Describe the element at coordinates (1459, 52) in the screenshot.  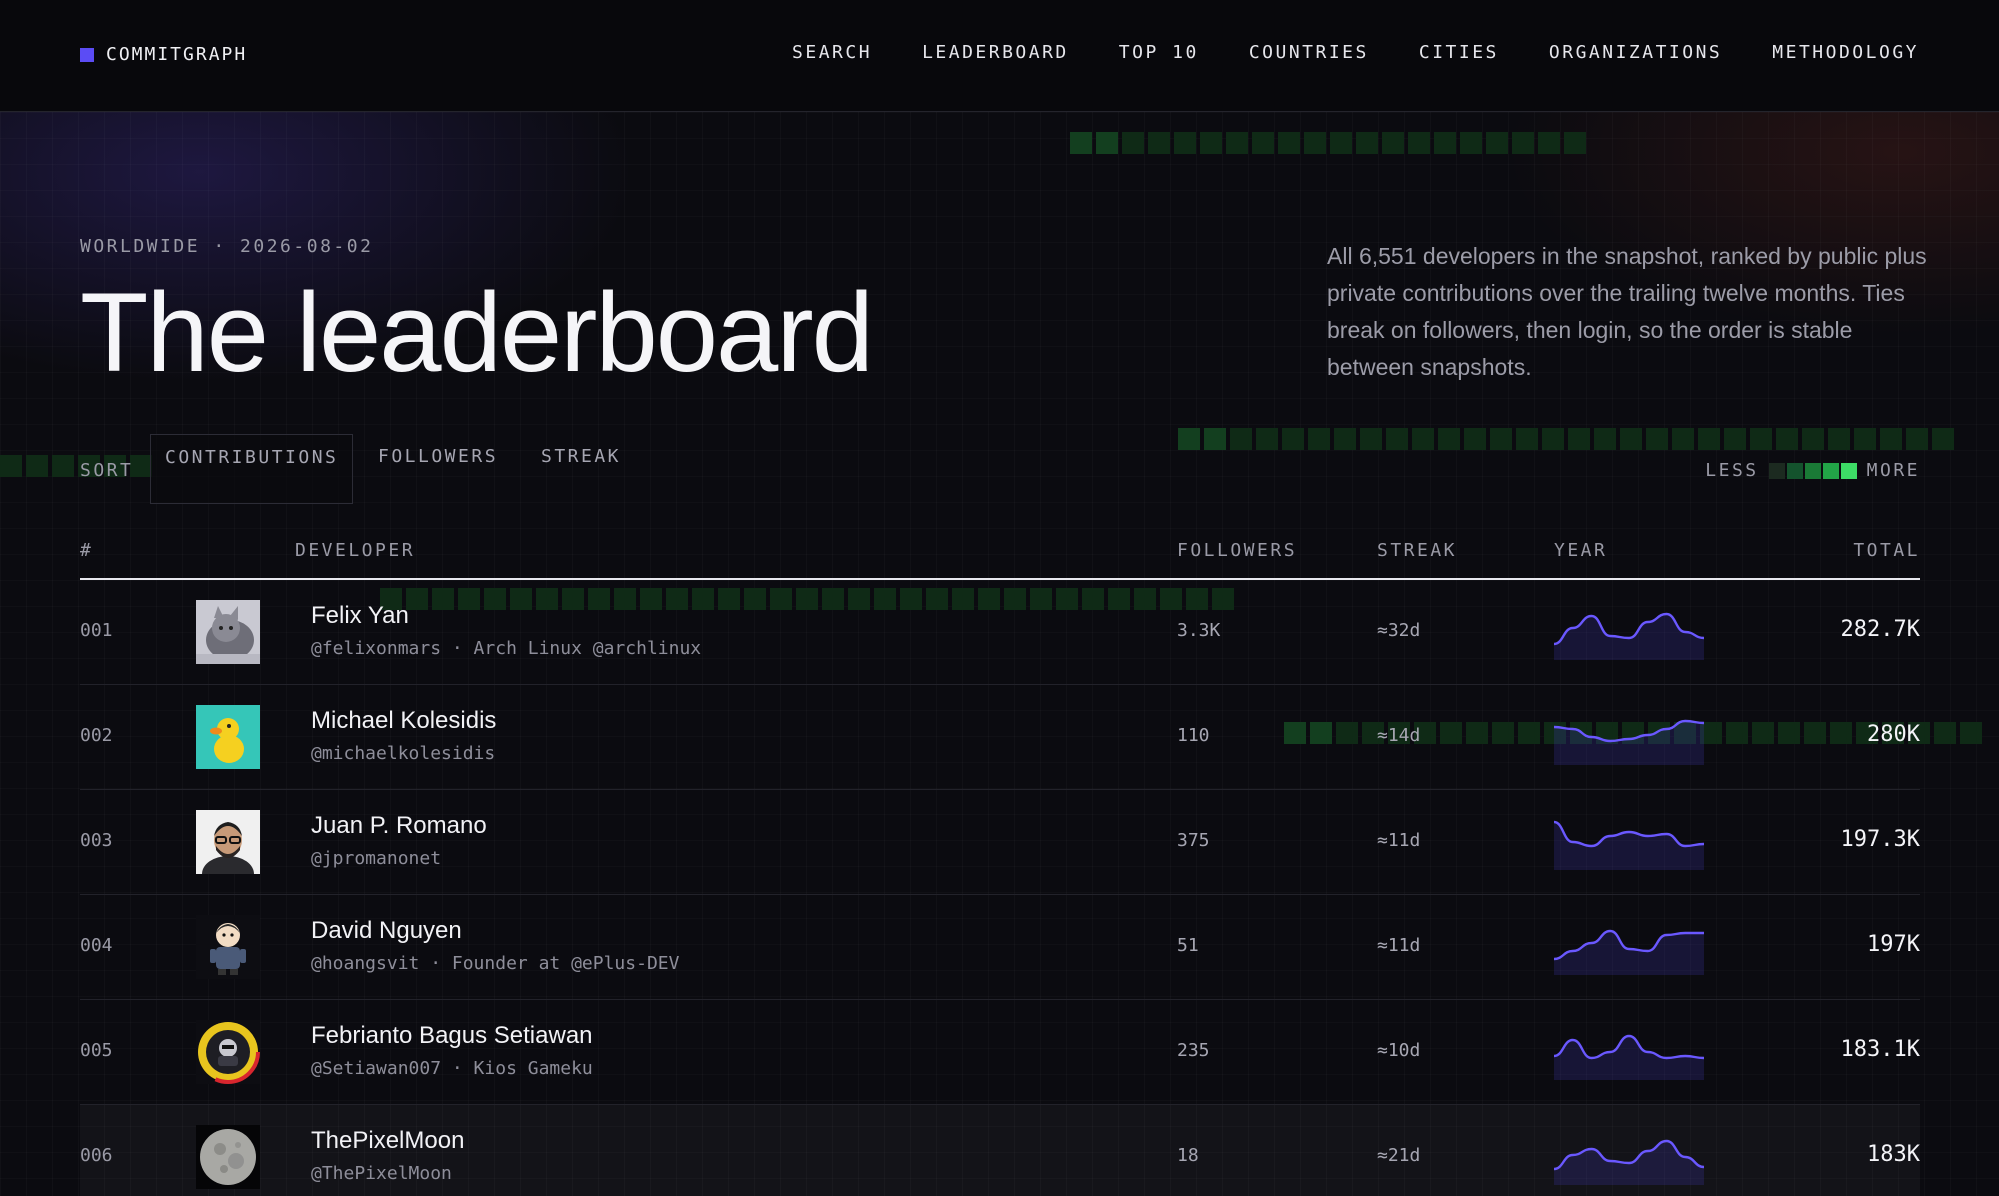
I see `nav-cities: CITIES` at that location.